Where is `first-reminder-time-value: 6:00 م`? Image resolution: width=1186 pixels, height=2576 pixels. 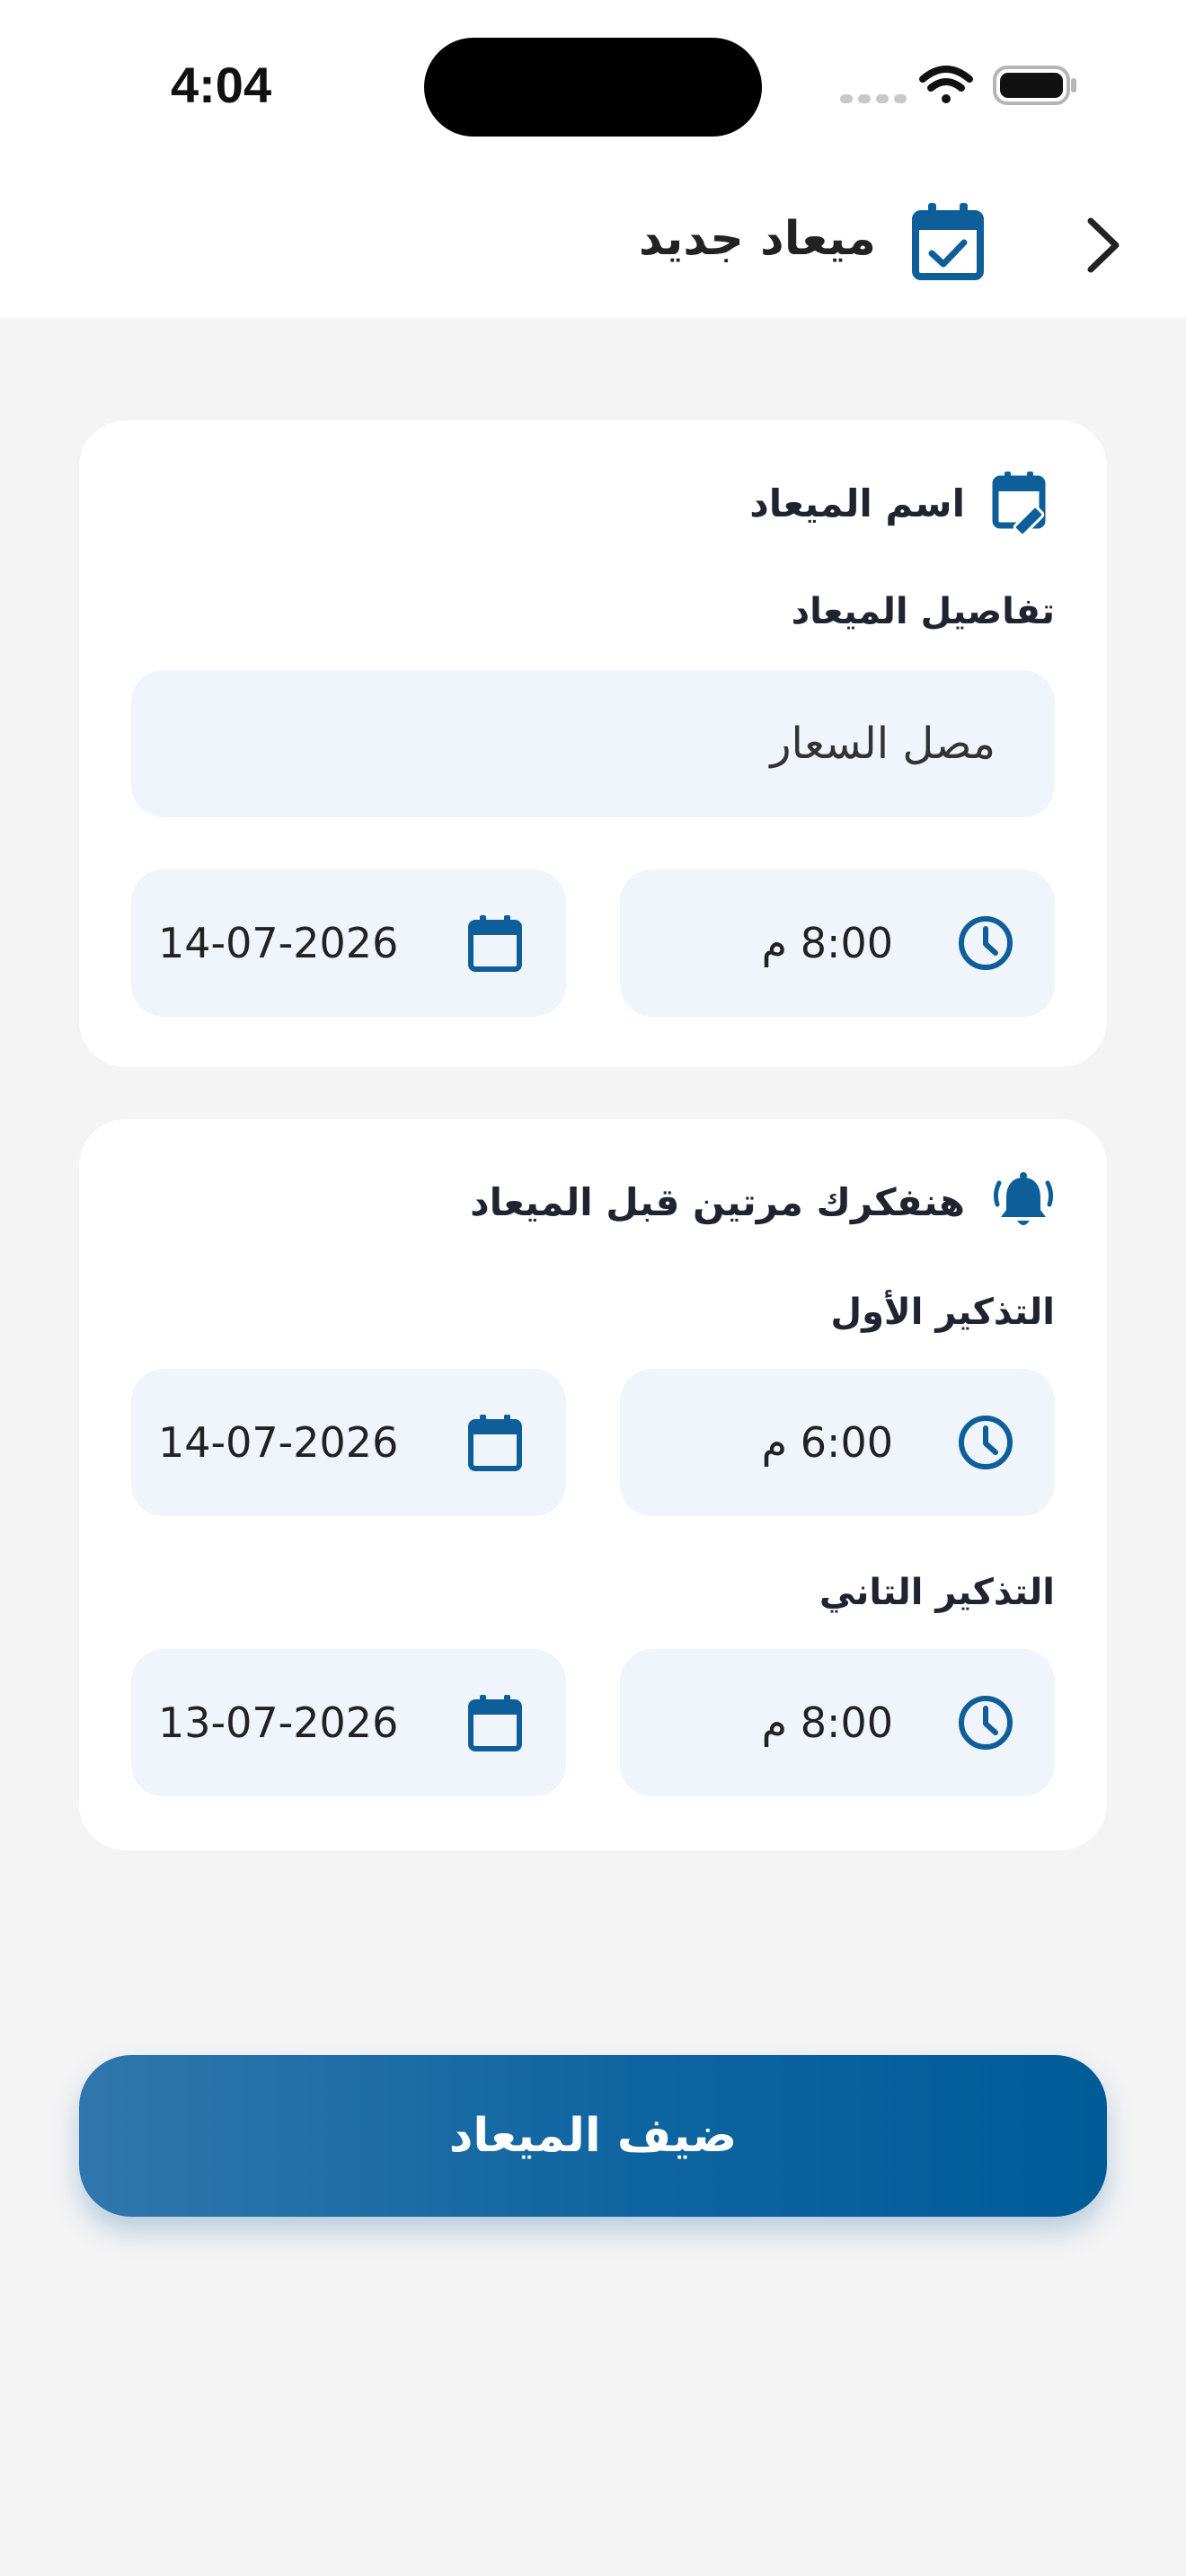
first-reminder-time-value: 6:00 م is located at coordinates (827, 1442).